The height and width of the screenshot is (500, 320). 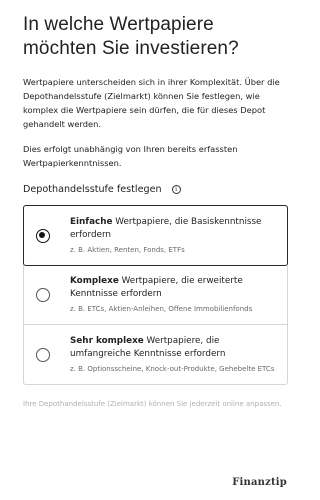 I want to click on option-title-bold: Einfache, so click(x=91, y=222).